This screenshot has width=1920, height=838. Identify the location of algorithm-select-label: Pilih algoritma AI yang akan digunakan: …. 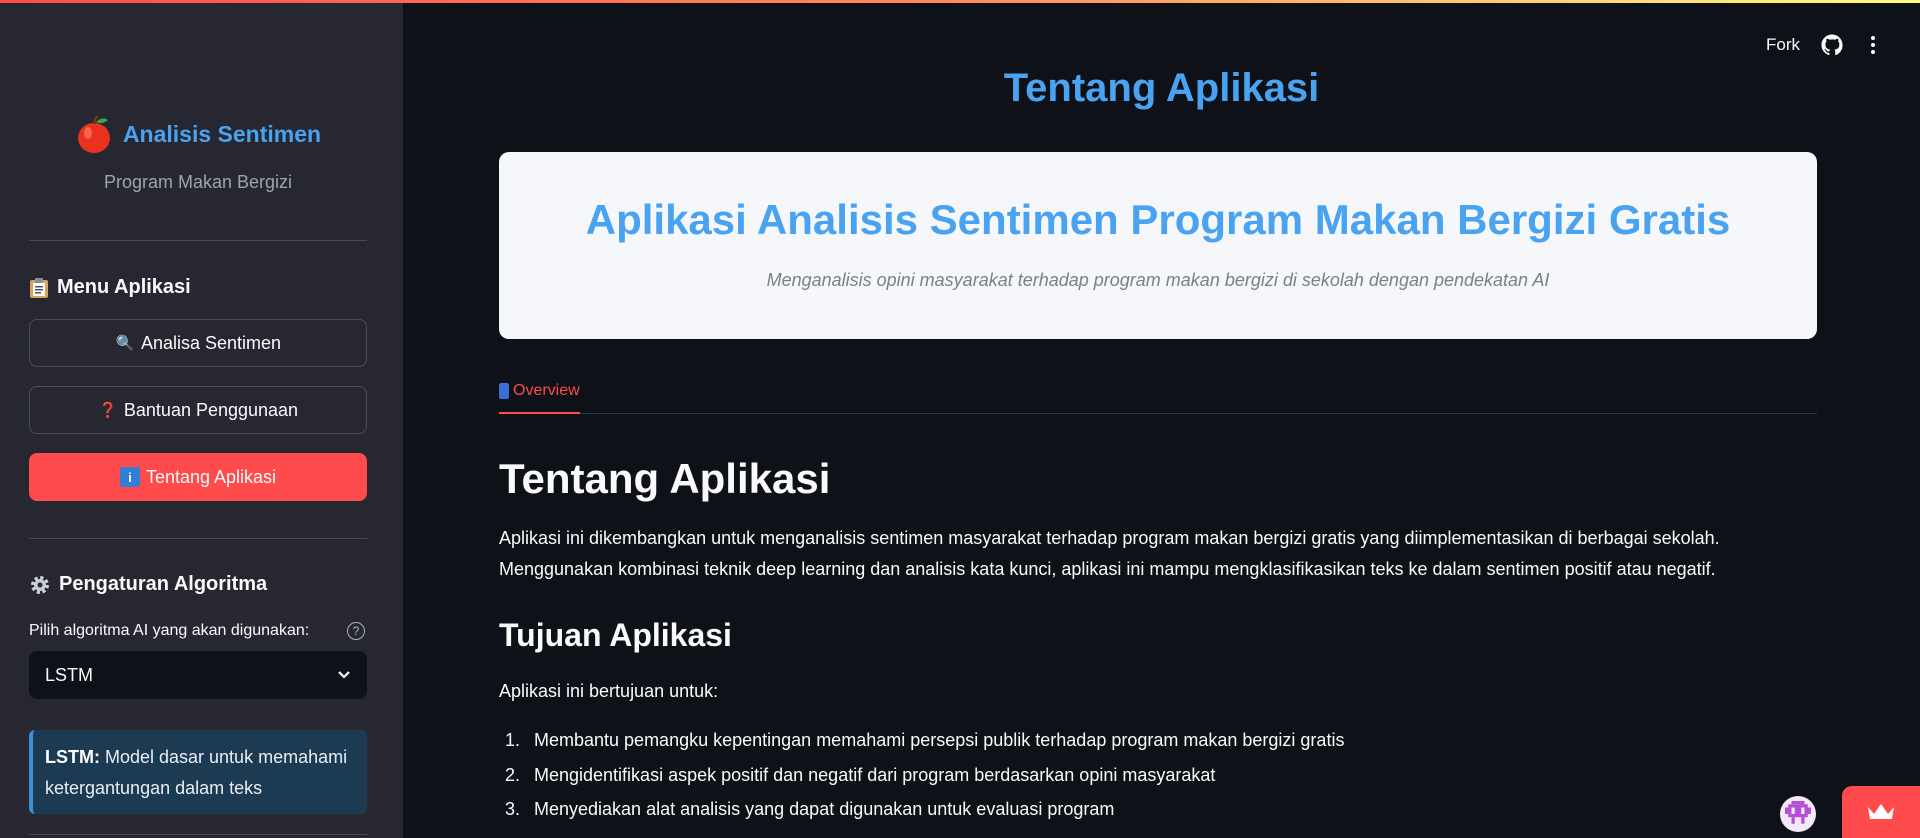
(198, 631).